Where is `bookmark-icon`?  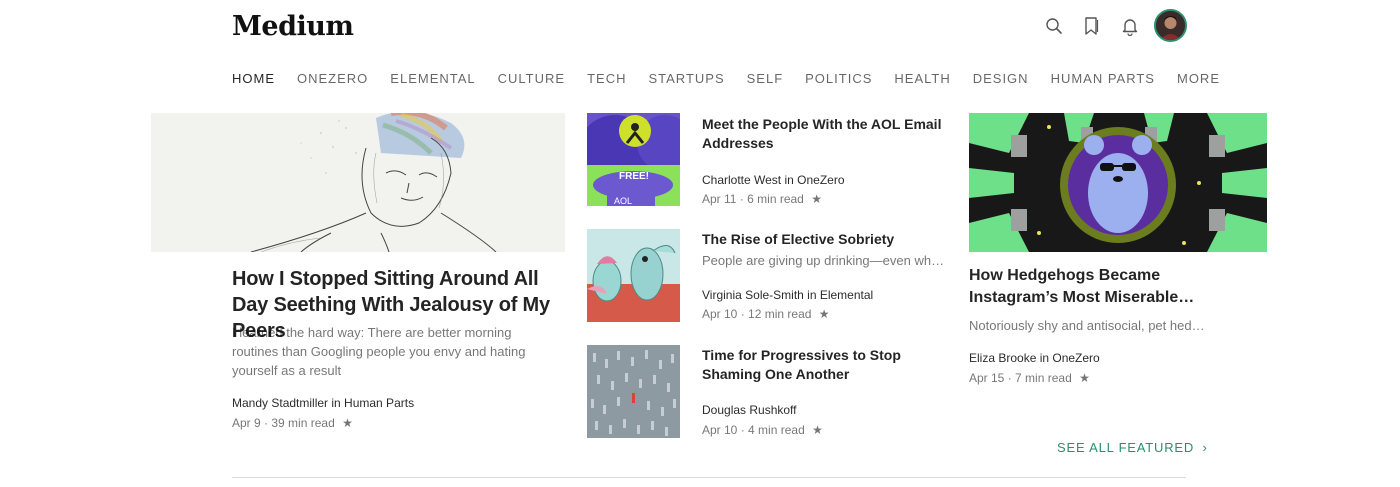 bookmark-icon is located at coordinates (1092, 26).